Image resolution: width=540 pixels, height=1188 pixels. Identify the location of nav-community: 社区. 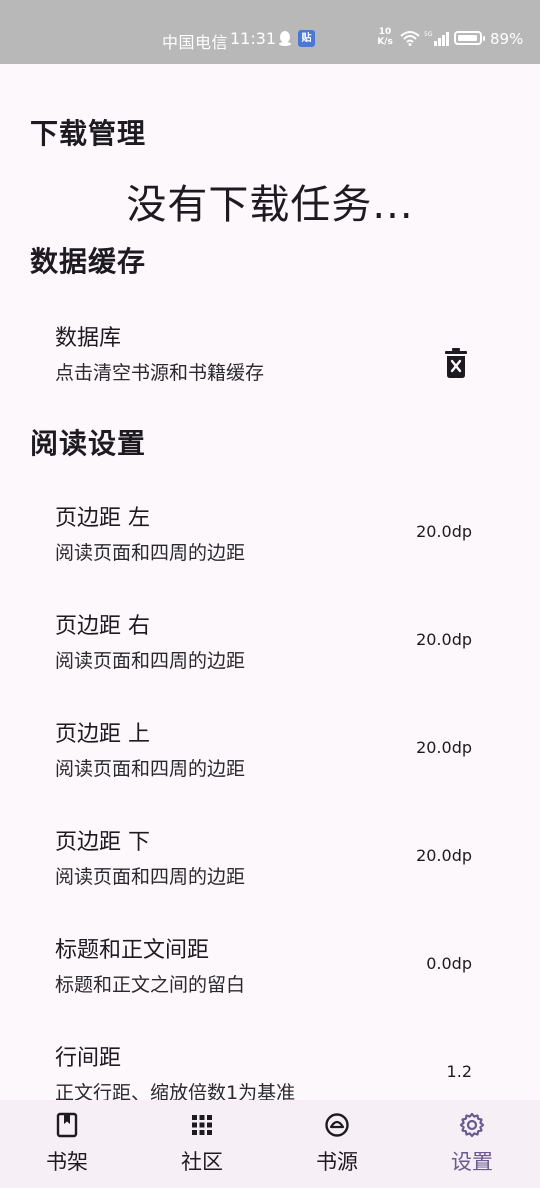
(202, 1144).